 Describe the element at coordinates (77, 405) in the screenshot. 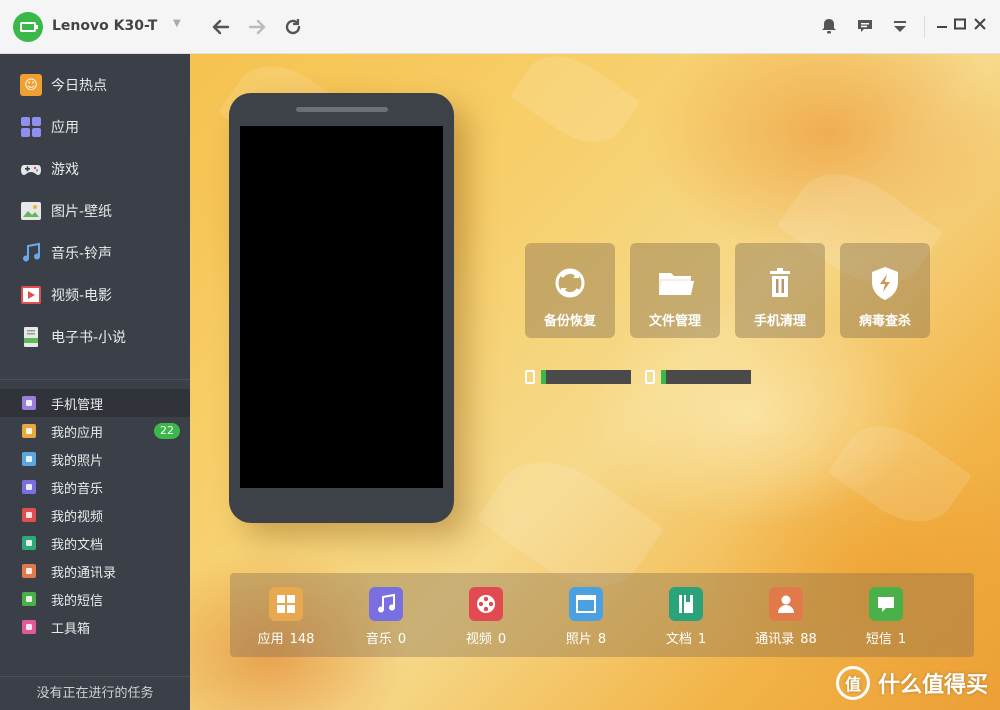

I see `sidebar-item-label: 手机管理` at that location.